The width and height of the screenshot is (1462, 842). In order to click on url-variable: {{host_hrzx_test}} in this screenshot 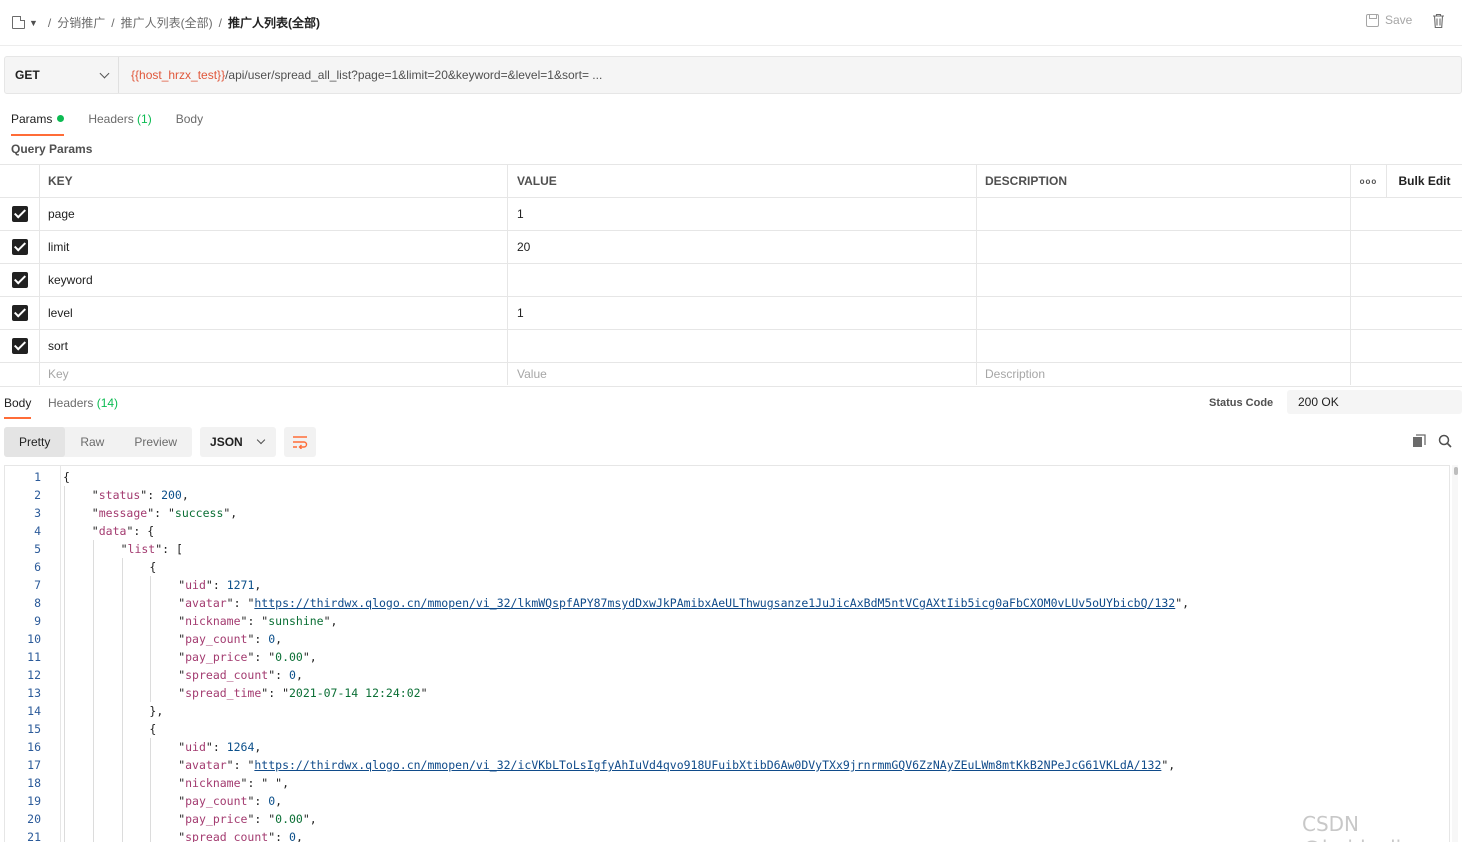, I will do `click(178, 75)`.